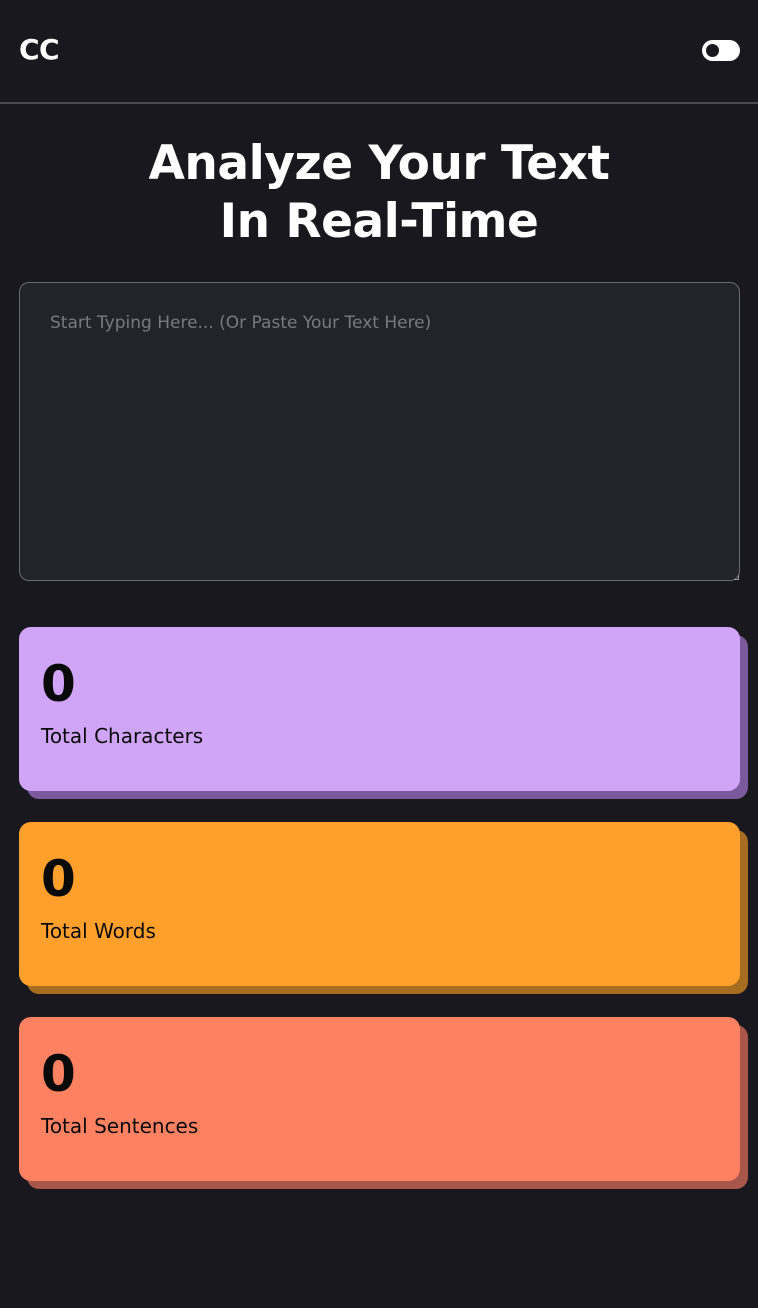 This screenshot has height=1308, width=758. I want to click on app-logo: CC, so click(39, 50).